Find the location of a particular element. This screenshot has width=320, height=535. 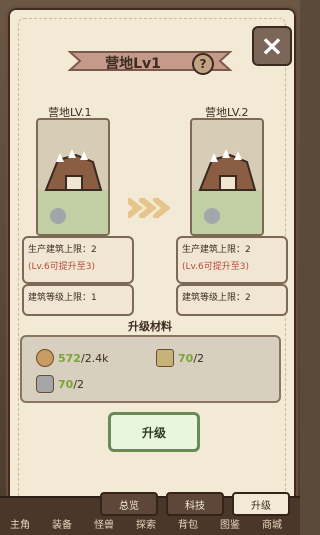

material-item: 572/2.4k is located at coordinates (72, 358).